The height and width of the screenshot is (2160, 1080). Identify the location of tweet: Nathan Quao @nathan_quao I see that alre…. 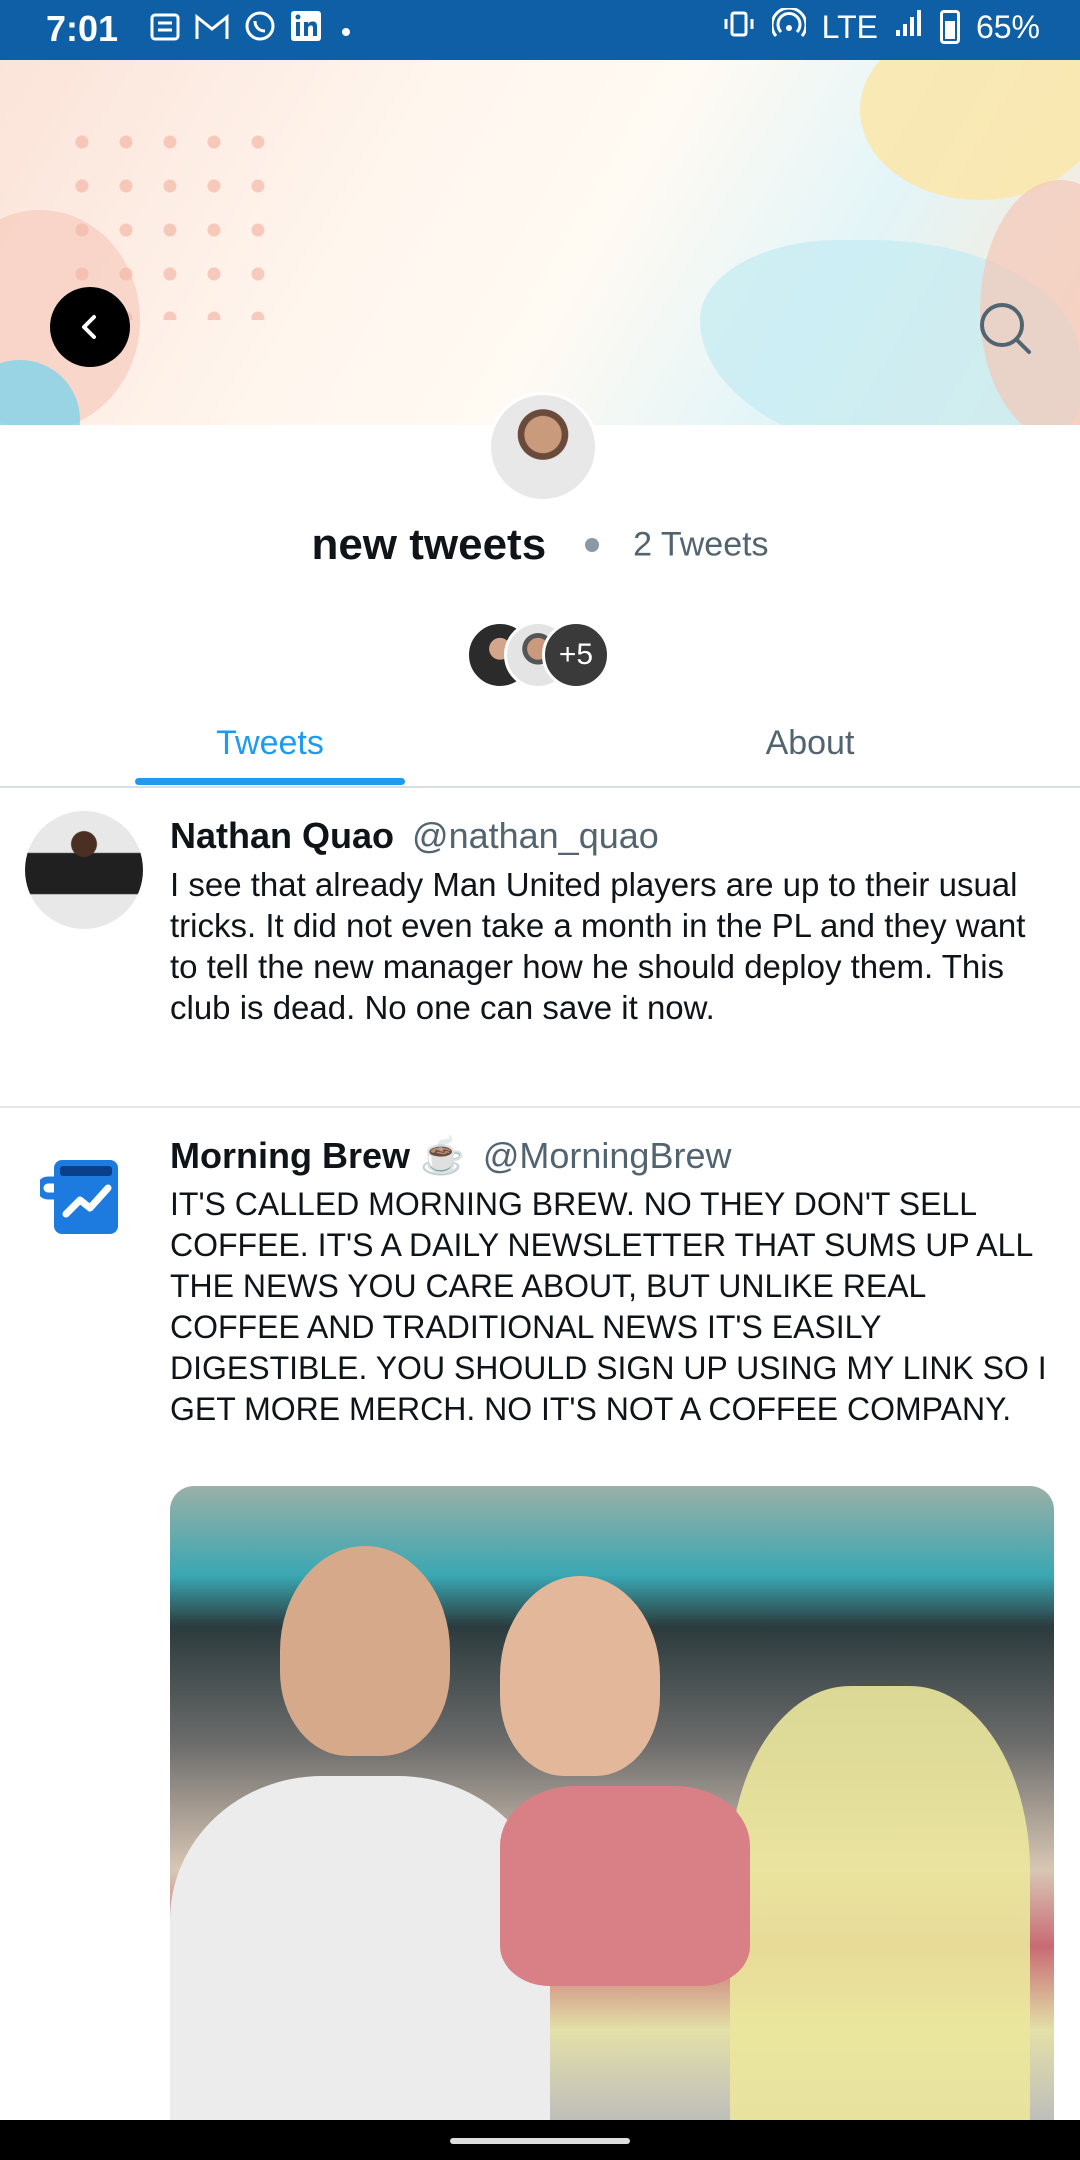
(540, 948).